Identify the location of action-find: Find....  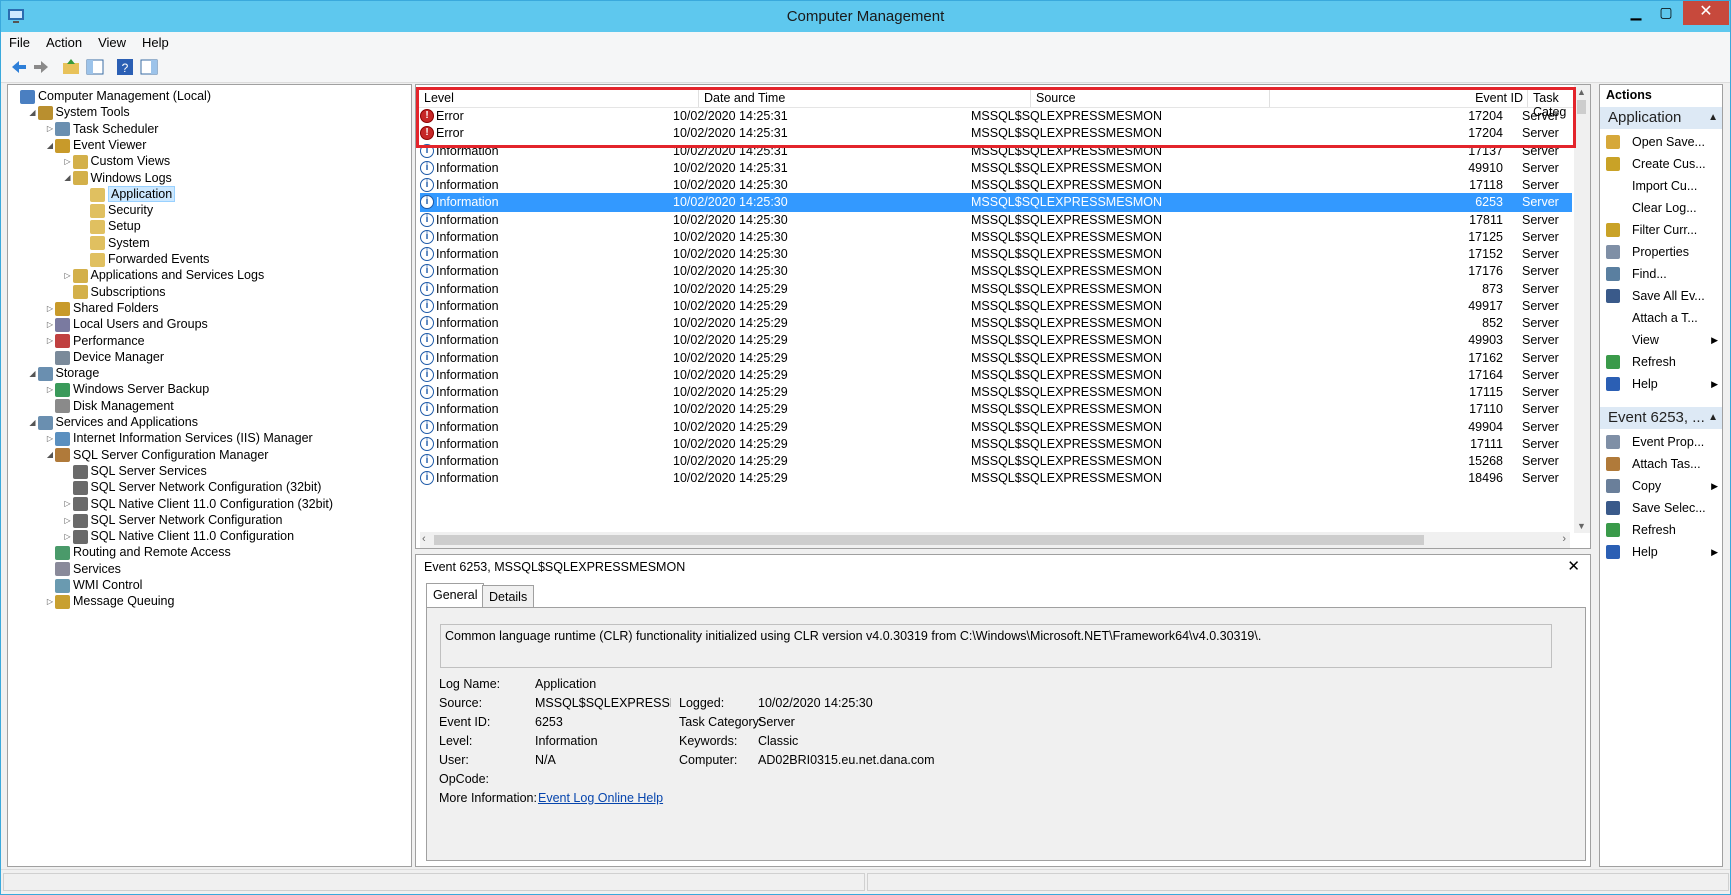
(1661, 274).